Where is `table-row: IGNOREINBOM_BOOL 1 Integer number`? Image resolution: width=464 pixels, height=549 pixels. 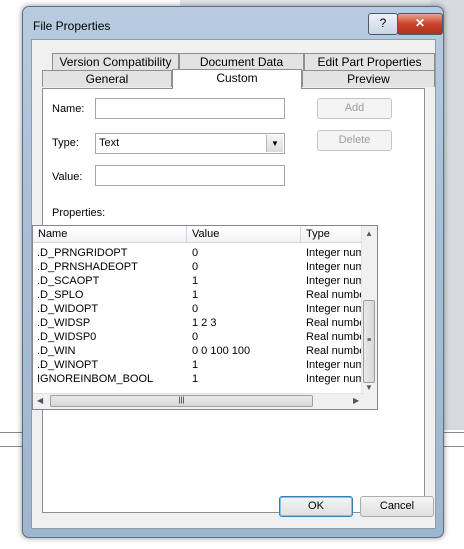 table-row: IGNOREINBOM_BOOL 1 Integer number is located at coordinates (205, 379).